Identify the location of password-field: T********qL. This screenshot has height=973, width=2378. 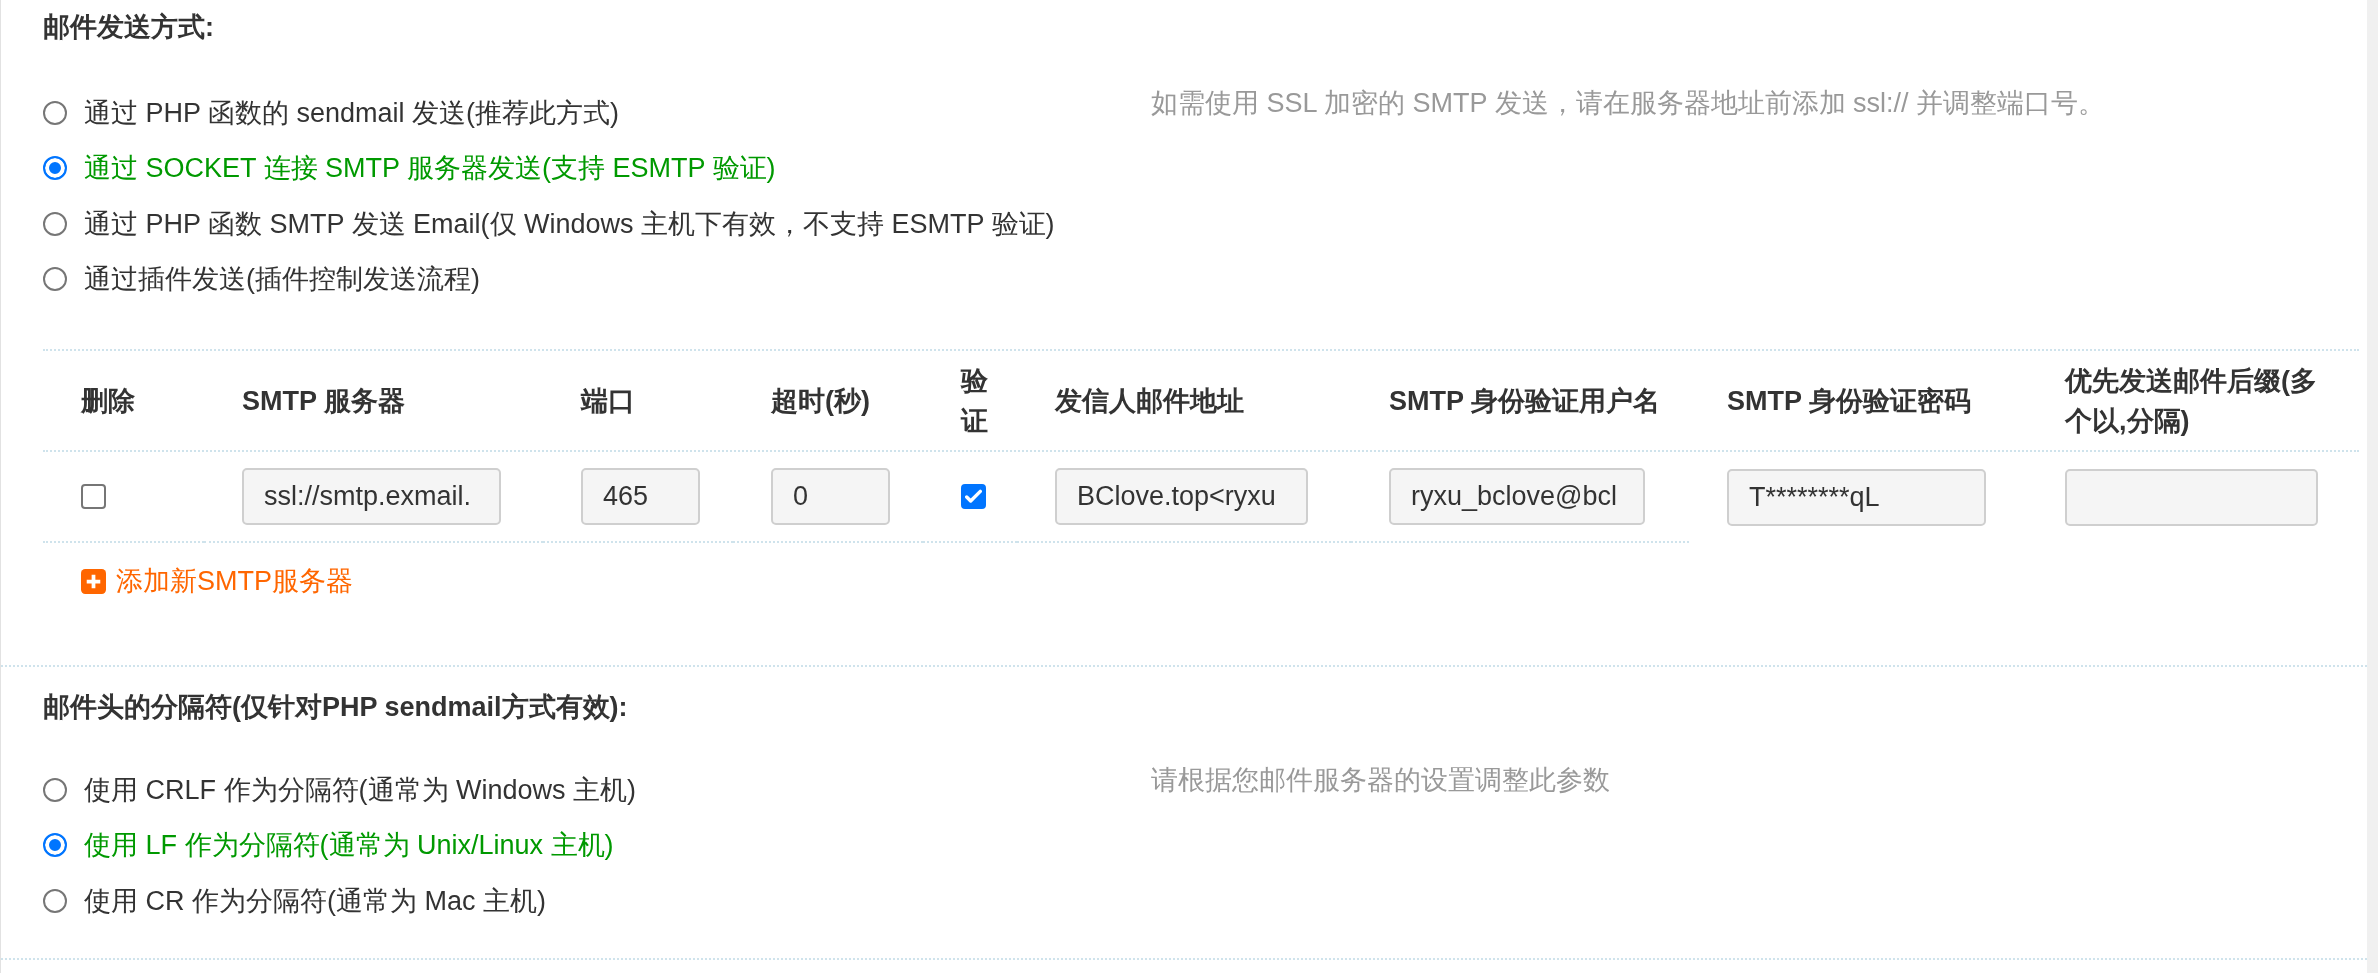
(1856, 497).